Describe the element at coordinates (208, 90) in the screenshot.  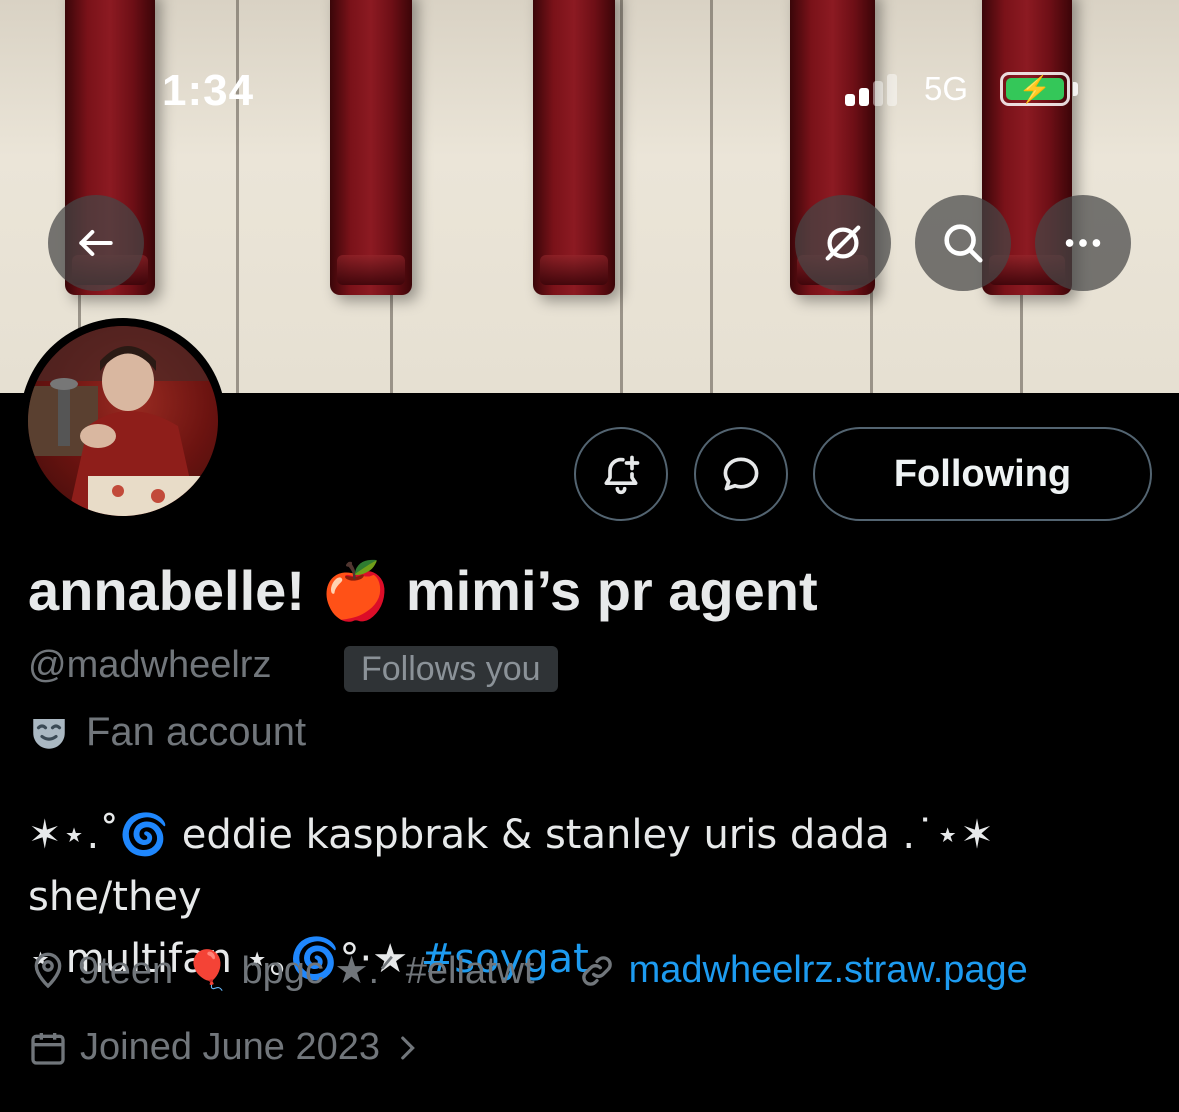
I see `status-time: 1:34` at that location.